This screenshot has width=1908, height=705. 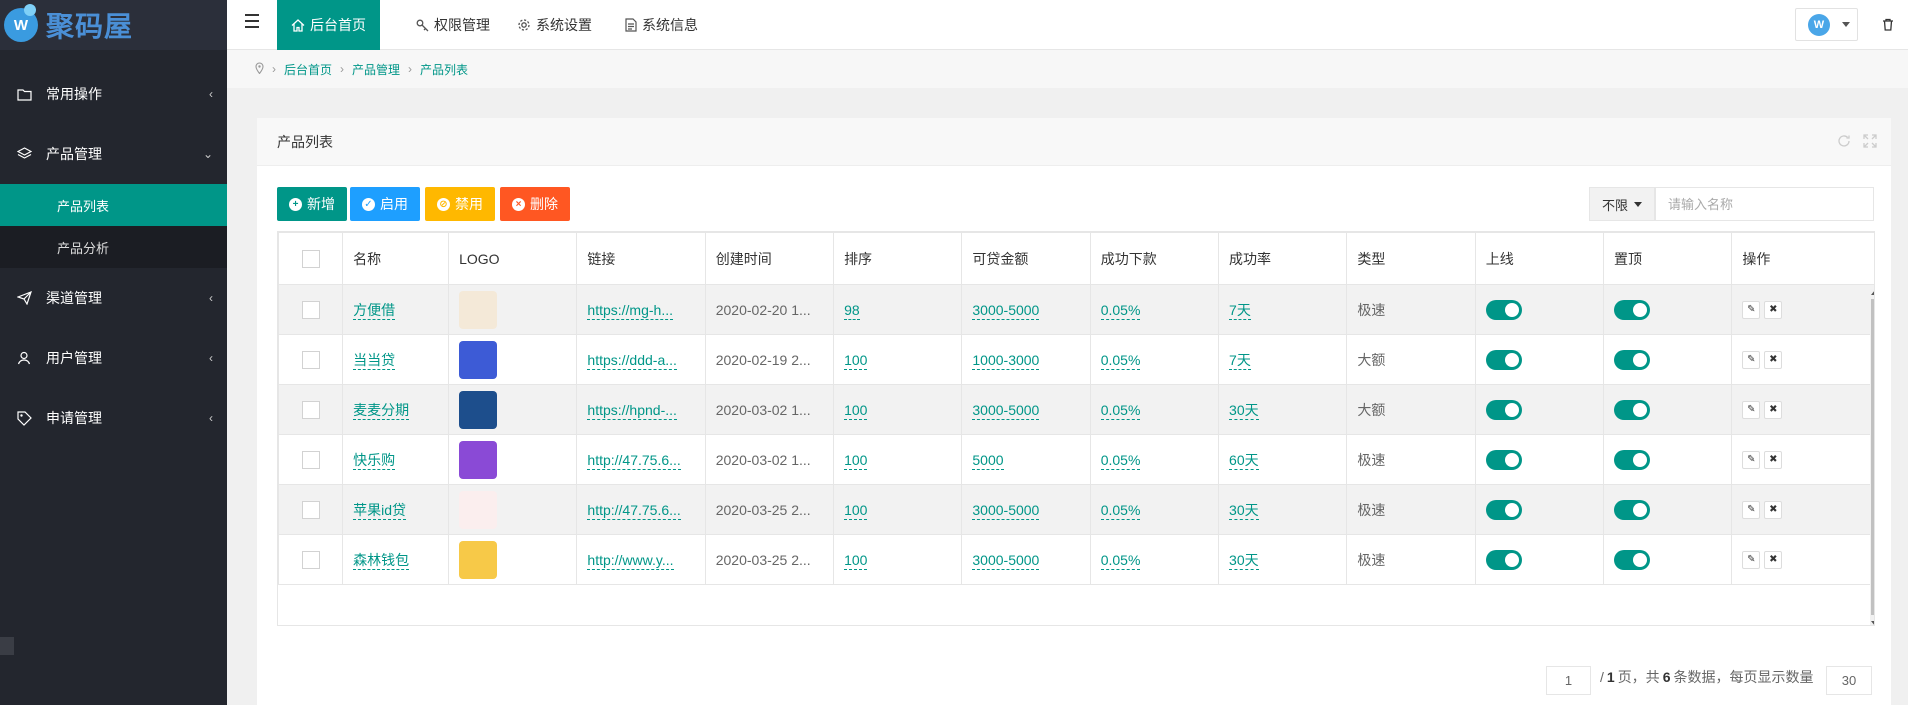 What do you see at coordinates (1826, 24) in the screenshot?
I see `user-menu: W` at bounding box center [1826, 24].